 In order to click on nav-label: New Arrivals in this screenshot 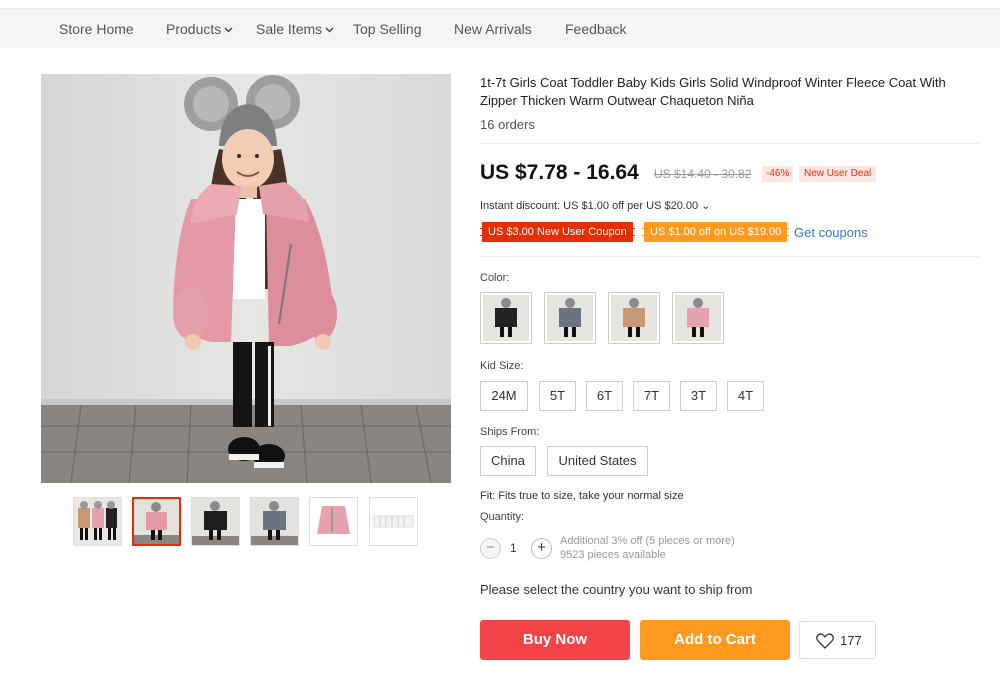, I will do `click(493, 29)`.